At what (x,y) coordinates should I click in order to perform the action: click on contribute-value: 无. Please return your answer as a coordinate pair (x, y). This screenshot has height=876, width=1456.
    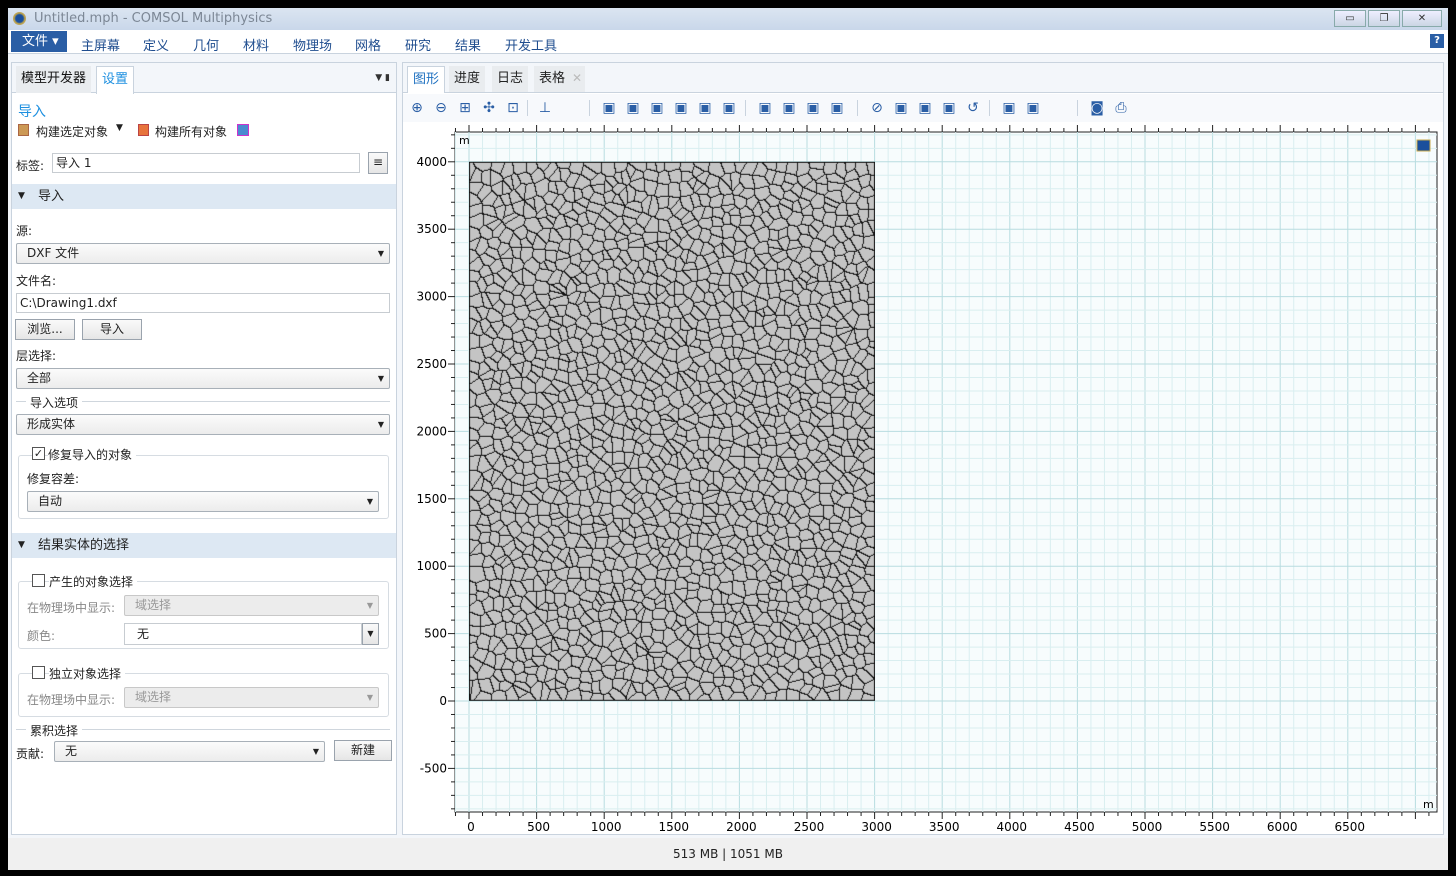
    Looking at the image, I should click on (71, 751).